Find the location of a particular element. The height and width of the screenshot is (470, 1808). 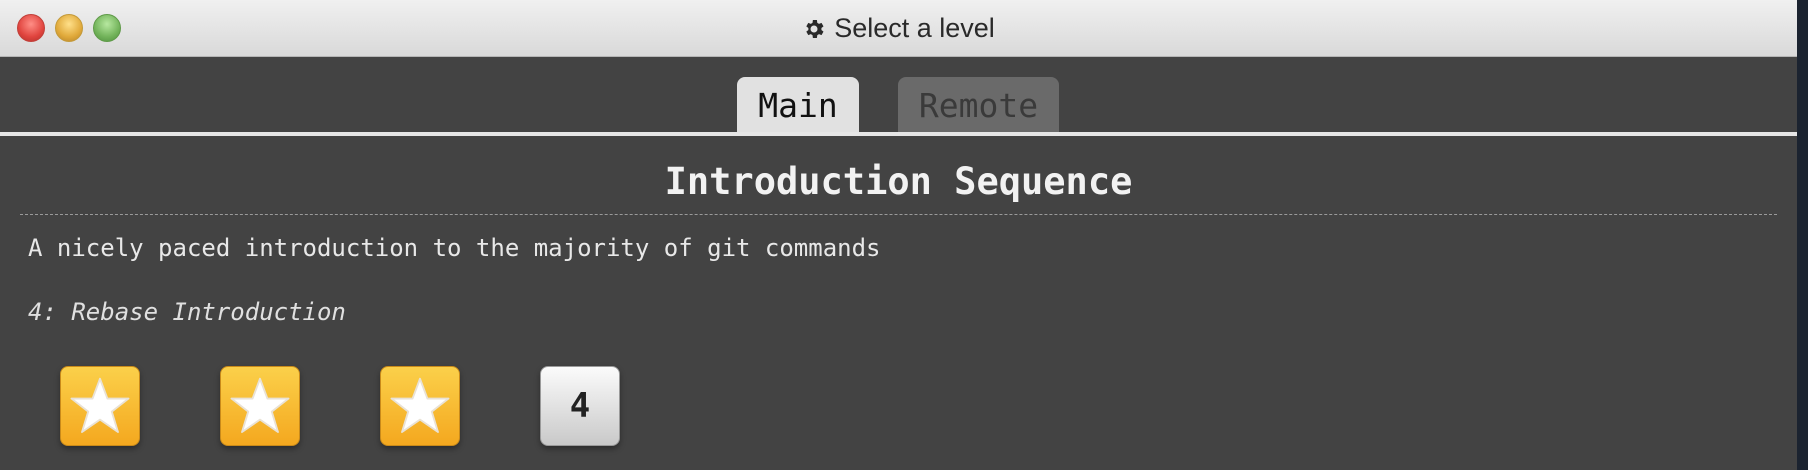

window-title-group: Select a level is located at coordinates (898, 28).